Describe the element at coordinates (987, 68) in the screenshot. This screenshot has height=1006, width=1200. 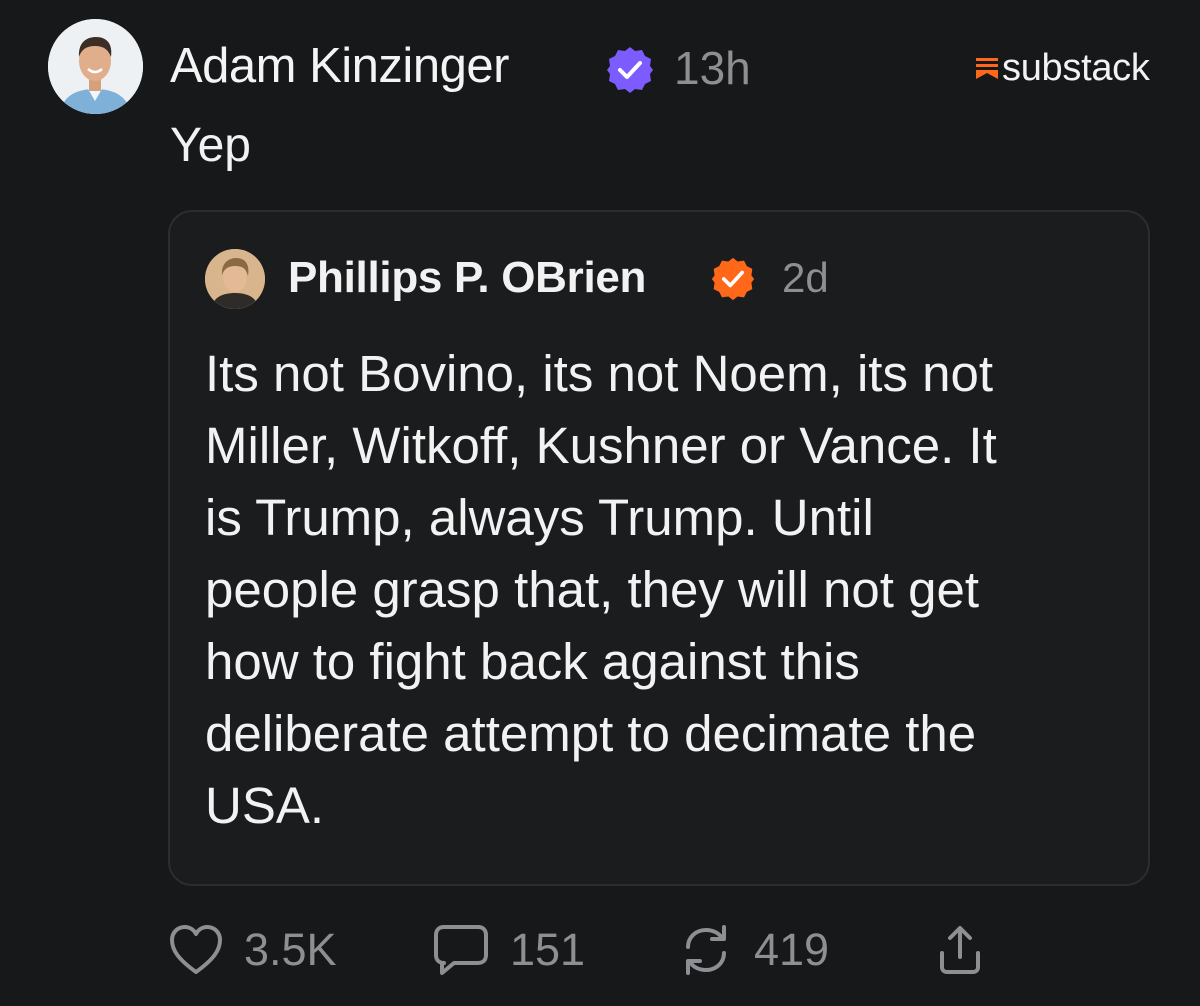
I see `substack-mark-icon` at that location.